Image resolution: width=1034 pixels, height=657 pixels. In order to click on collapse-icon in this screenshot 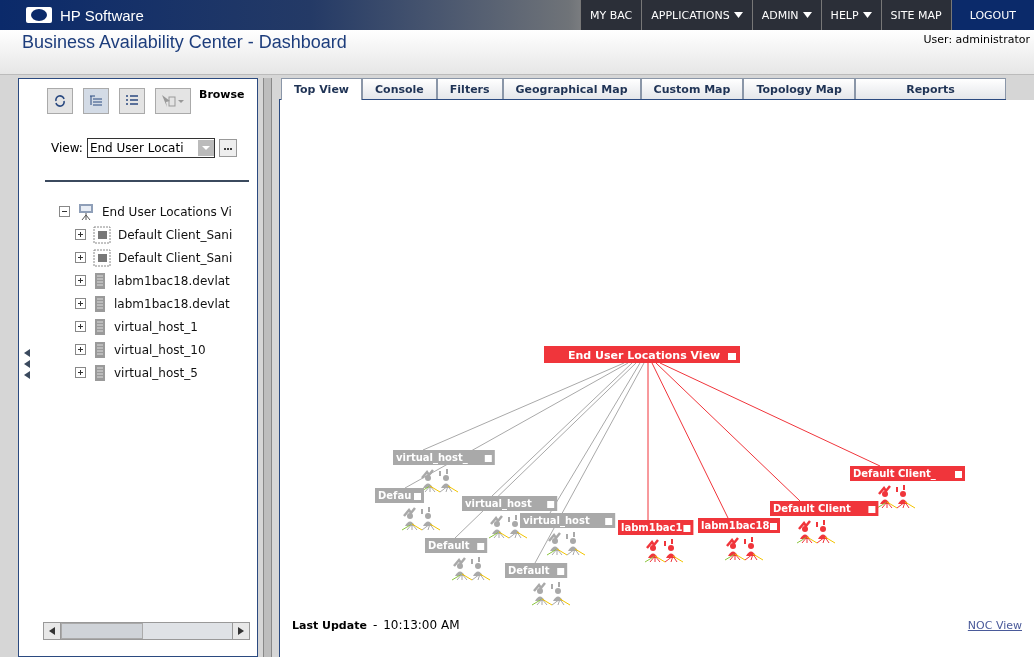, I will do `click(64, 211)`.